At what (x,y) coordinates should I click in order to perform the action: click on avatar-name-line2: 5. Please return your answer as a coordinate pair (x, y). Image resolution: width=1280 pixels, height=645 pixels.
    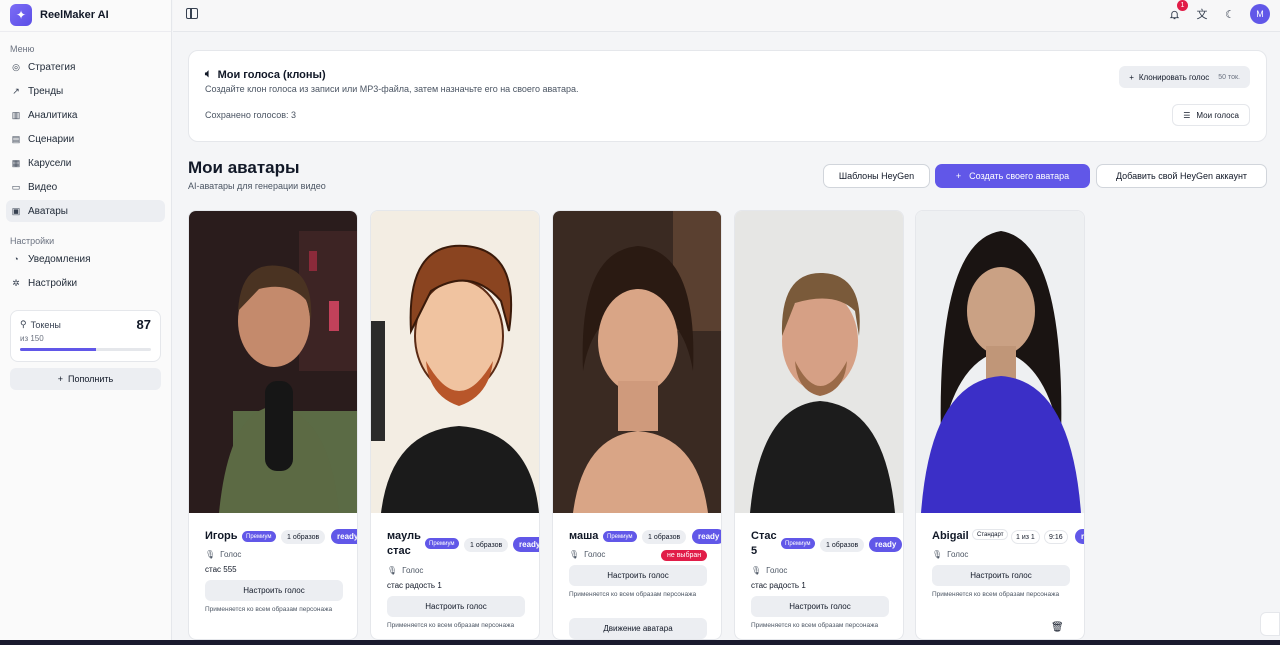
    Looking at the image, I should click on (754, 551).